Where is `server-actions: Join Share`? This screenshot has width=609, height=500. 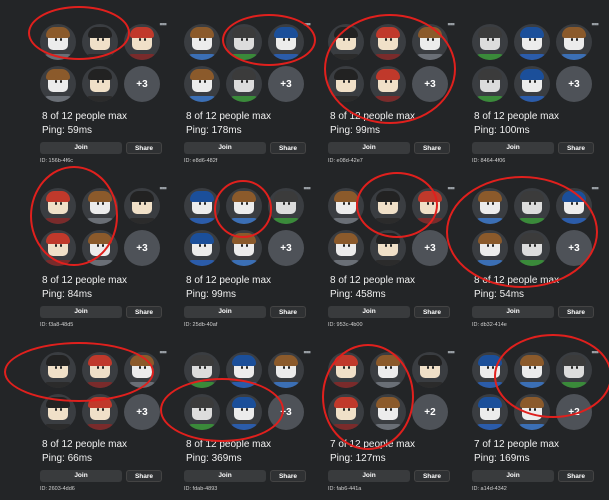
server-actions: Join Share is located at coordinates (389, 476).